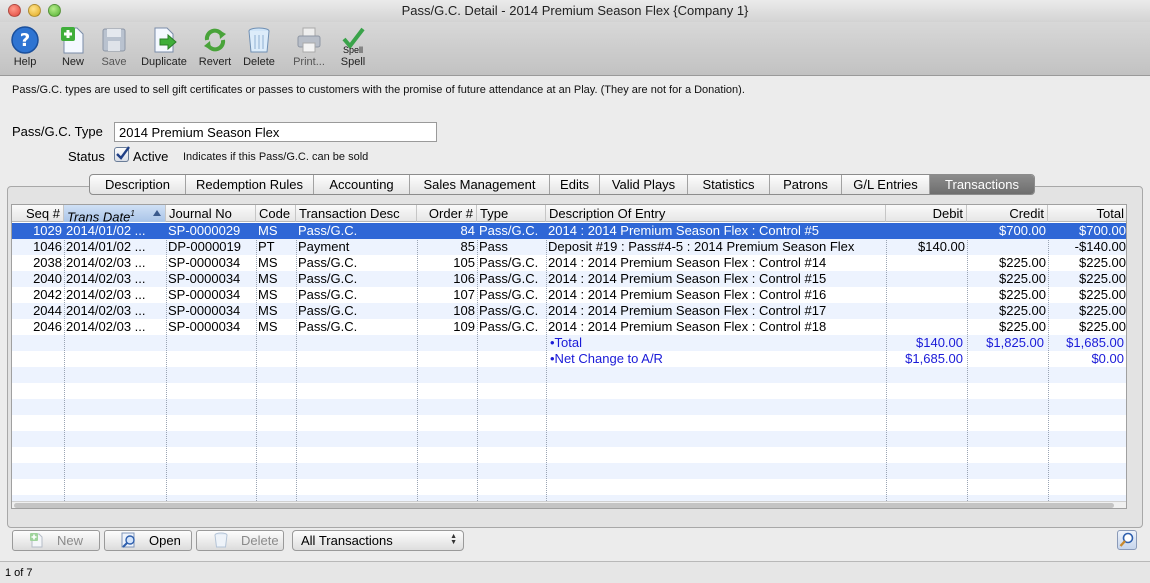  Describe the element at coordinates (480, 184) in the screenshot. I see `tab-sales-management: Sales Management` at that location.